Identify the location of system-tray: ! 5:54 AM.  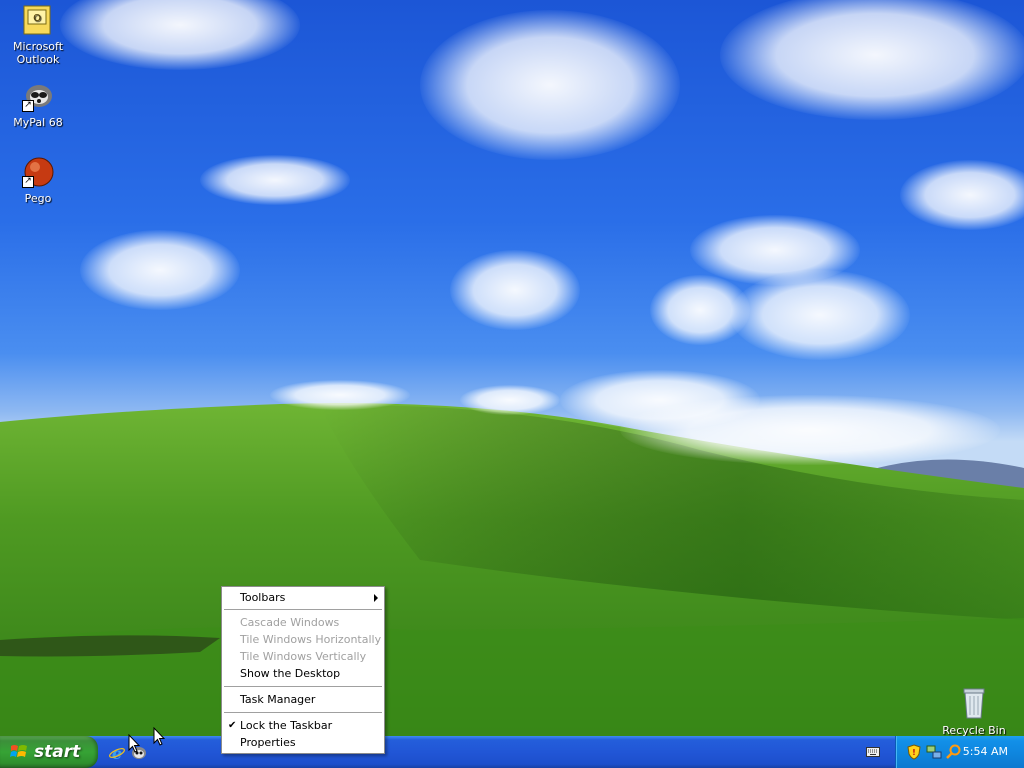
(959, 752).